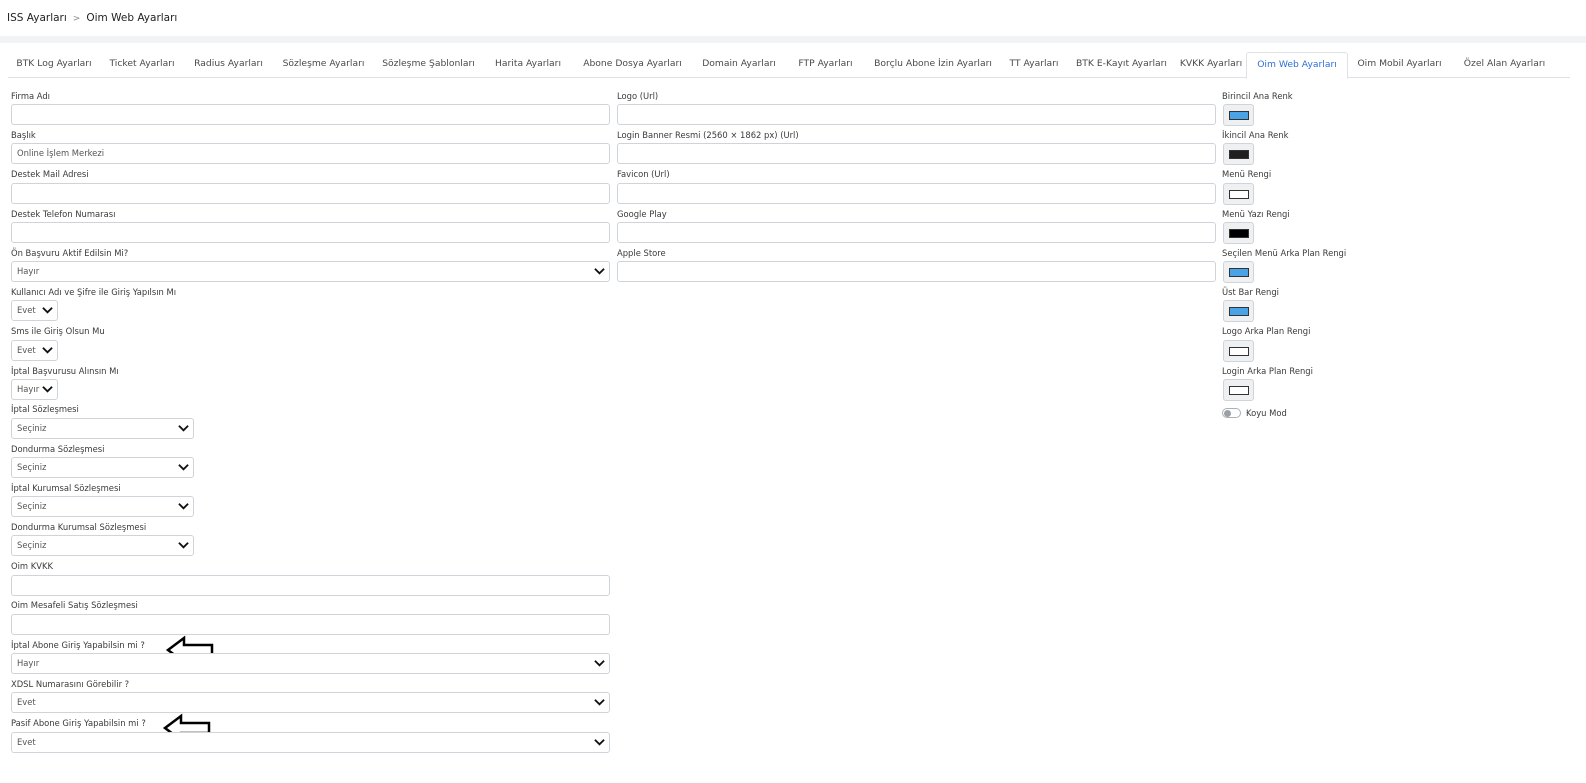 The width and height of the screenshot is (1586, 783). What do you see at coordinates (32, 545) in the screenshot?
I see `dondurma-kurumsal-value: Seçiniz` at bounding box center [32, 545].